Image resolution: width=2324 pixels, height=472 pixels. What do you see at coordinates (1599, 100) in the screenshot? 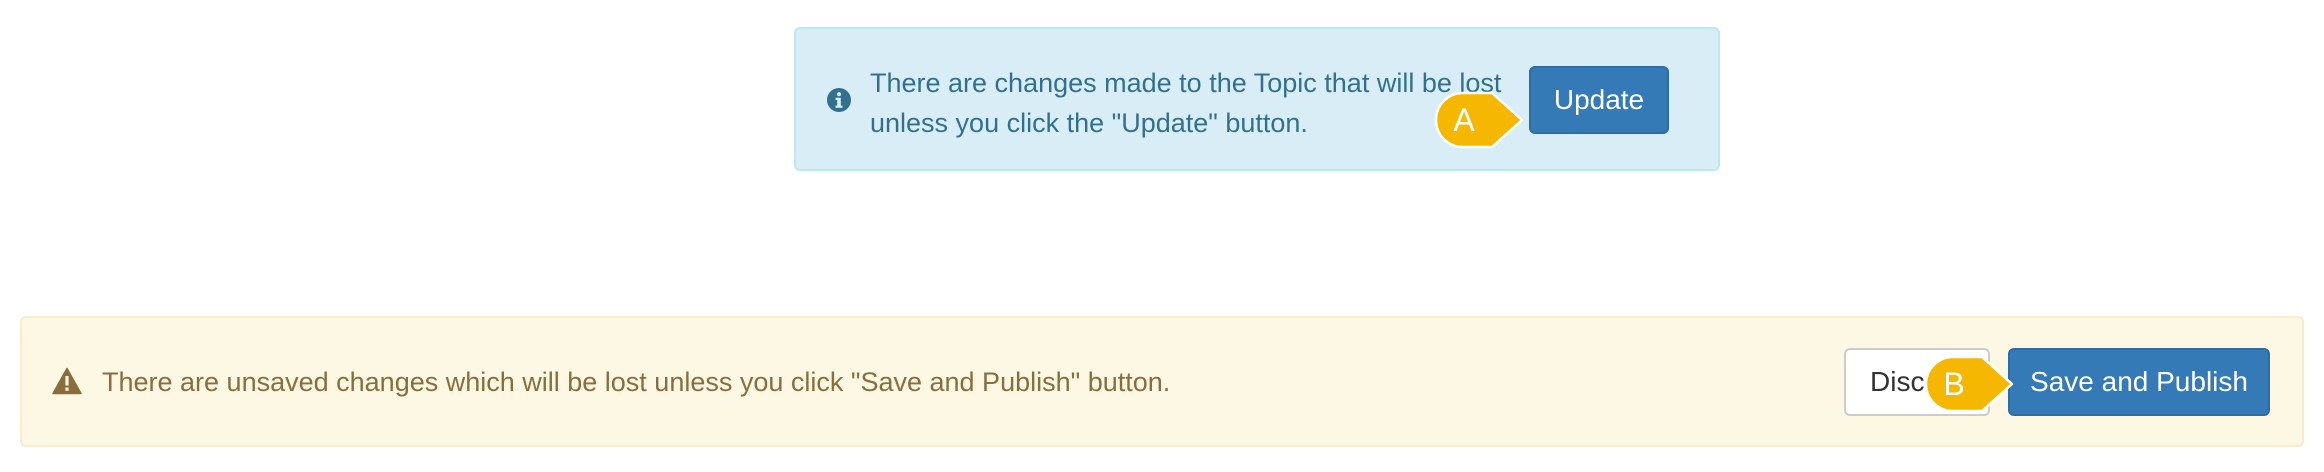
I see `update-button: Update` at bounding box center [1599, 100].